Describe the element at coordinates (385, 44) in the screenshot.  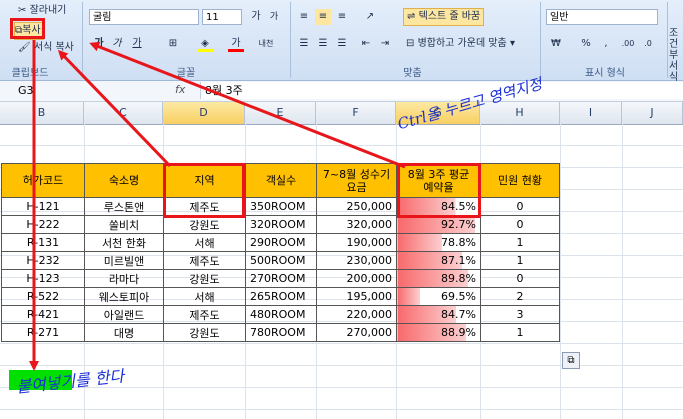
I see `increase-indent-icon: ⇥` at that location.